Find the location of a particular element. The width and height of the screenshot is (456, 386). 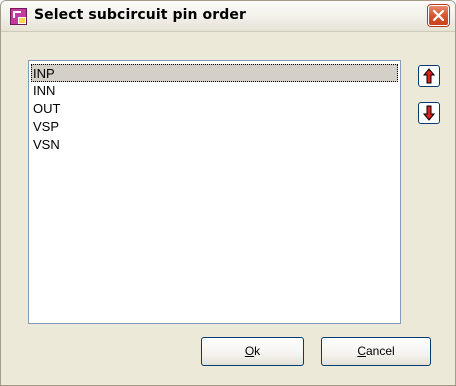

cancel-button: Cancel is located at coordinates (376, 351).